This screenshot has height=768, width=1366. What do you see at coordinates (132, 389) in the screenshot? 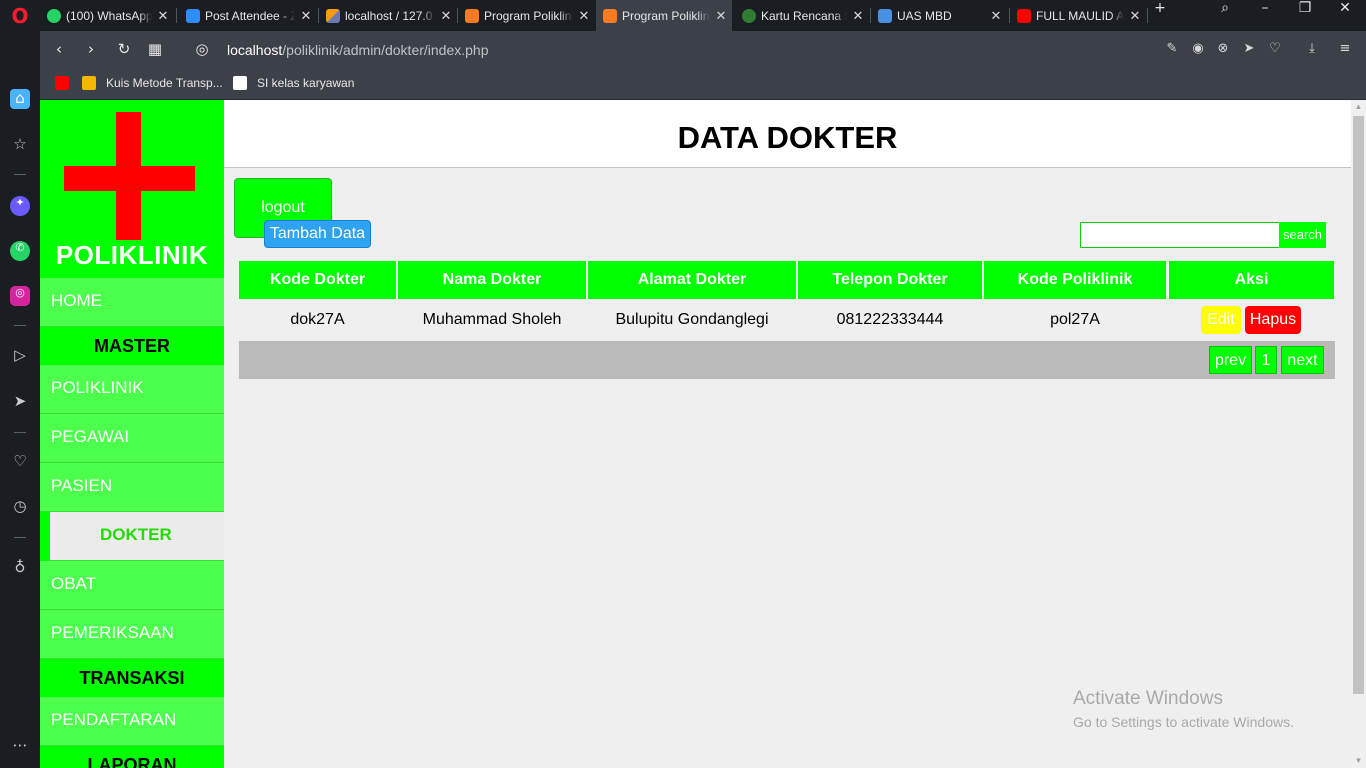
I see `menu-item-poliklinik: POLIKLINIK` at bounding box center [132, 389].